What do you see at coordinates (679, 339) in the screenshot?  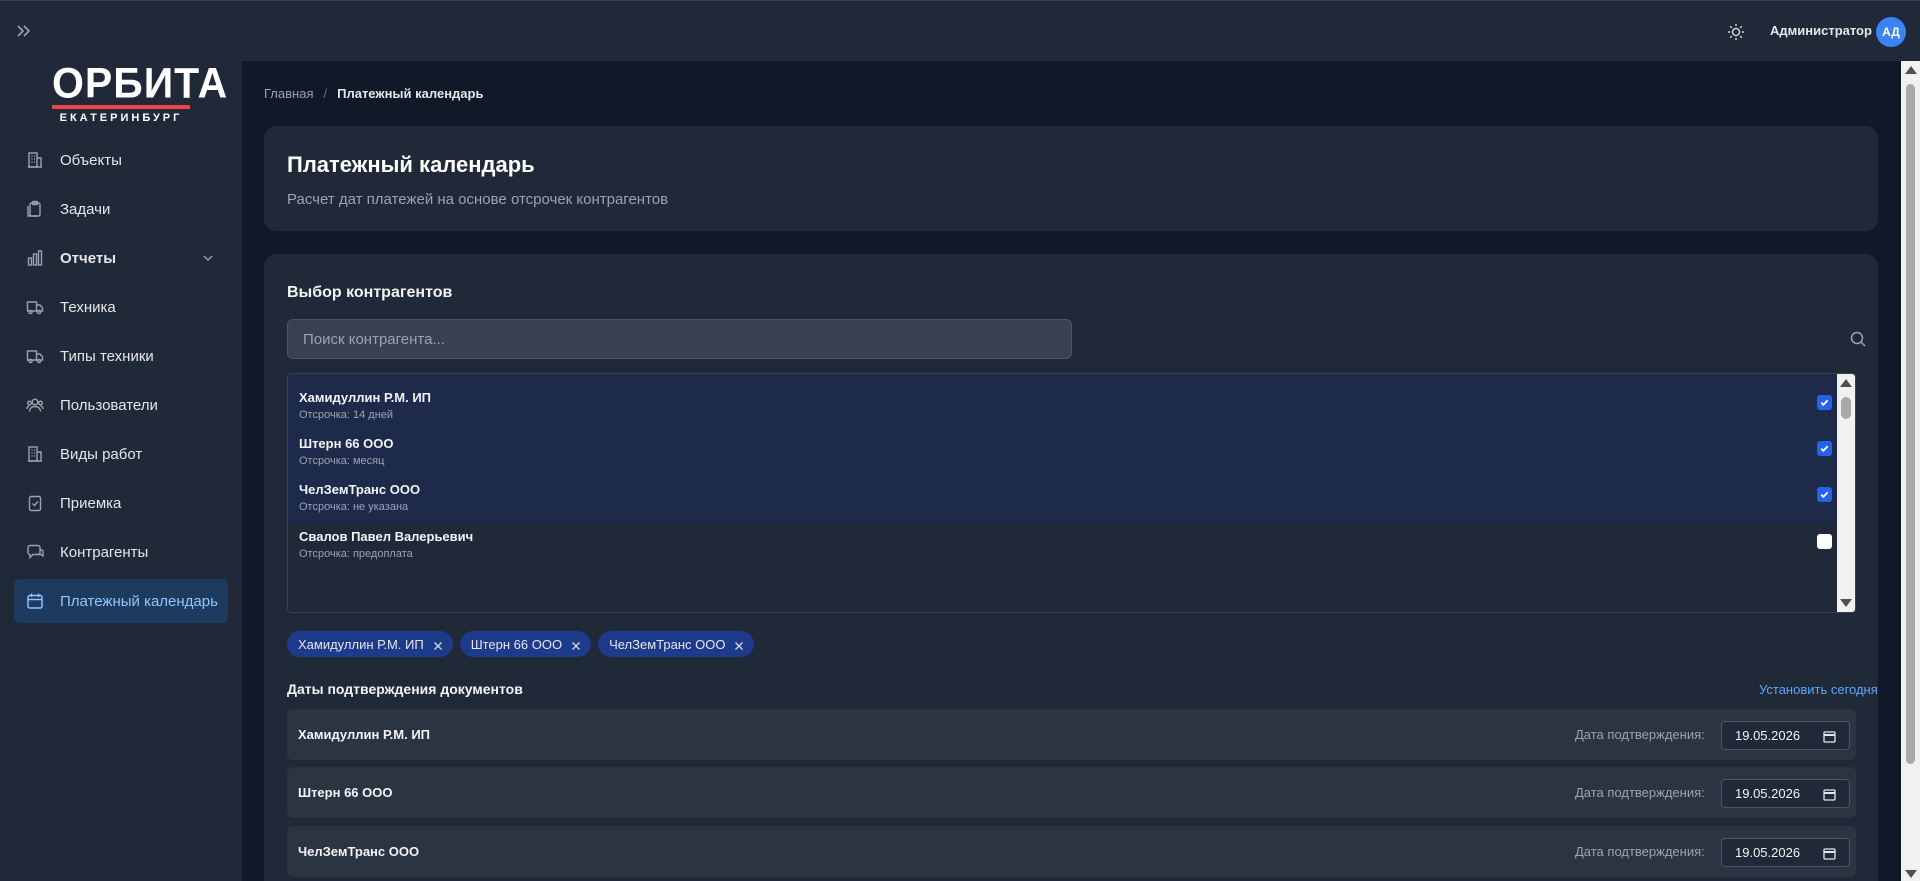 I see `counterparty-search-input` at bounding box center [679, 339].